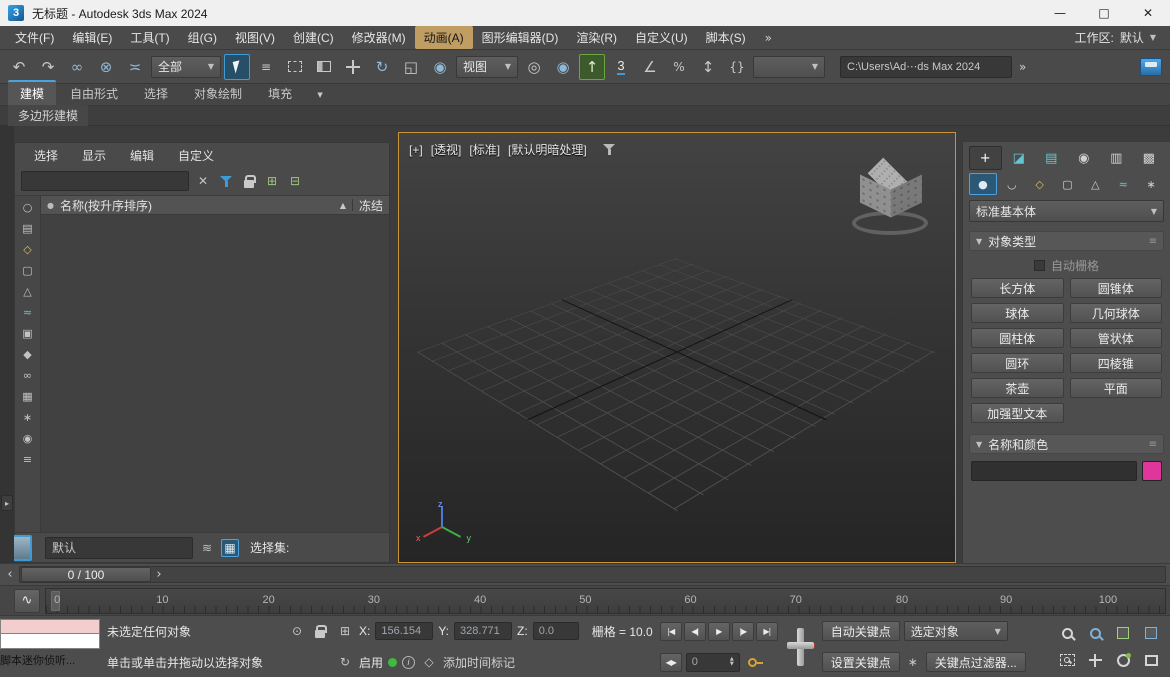 The width and height of the screenshot is (1170, 677). I want to click on column-divider, so click(352, 205).